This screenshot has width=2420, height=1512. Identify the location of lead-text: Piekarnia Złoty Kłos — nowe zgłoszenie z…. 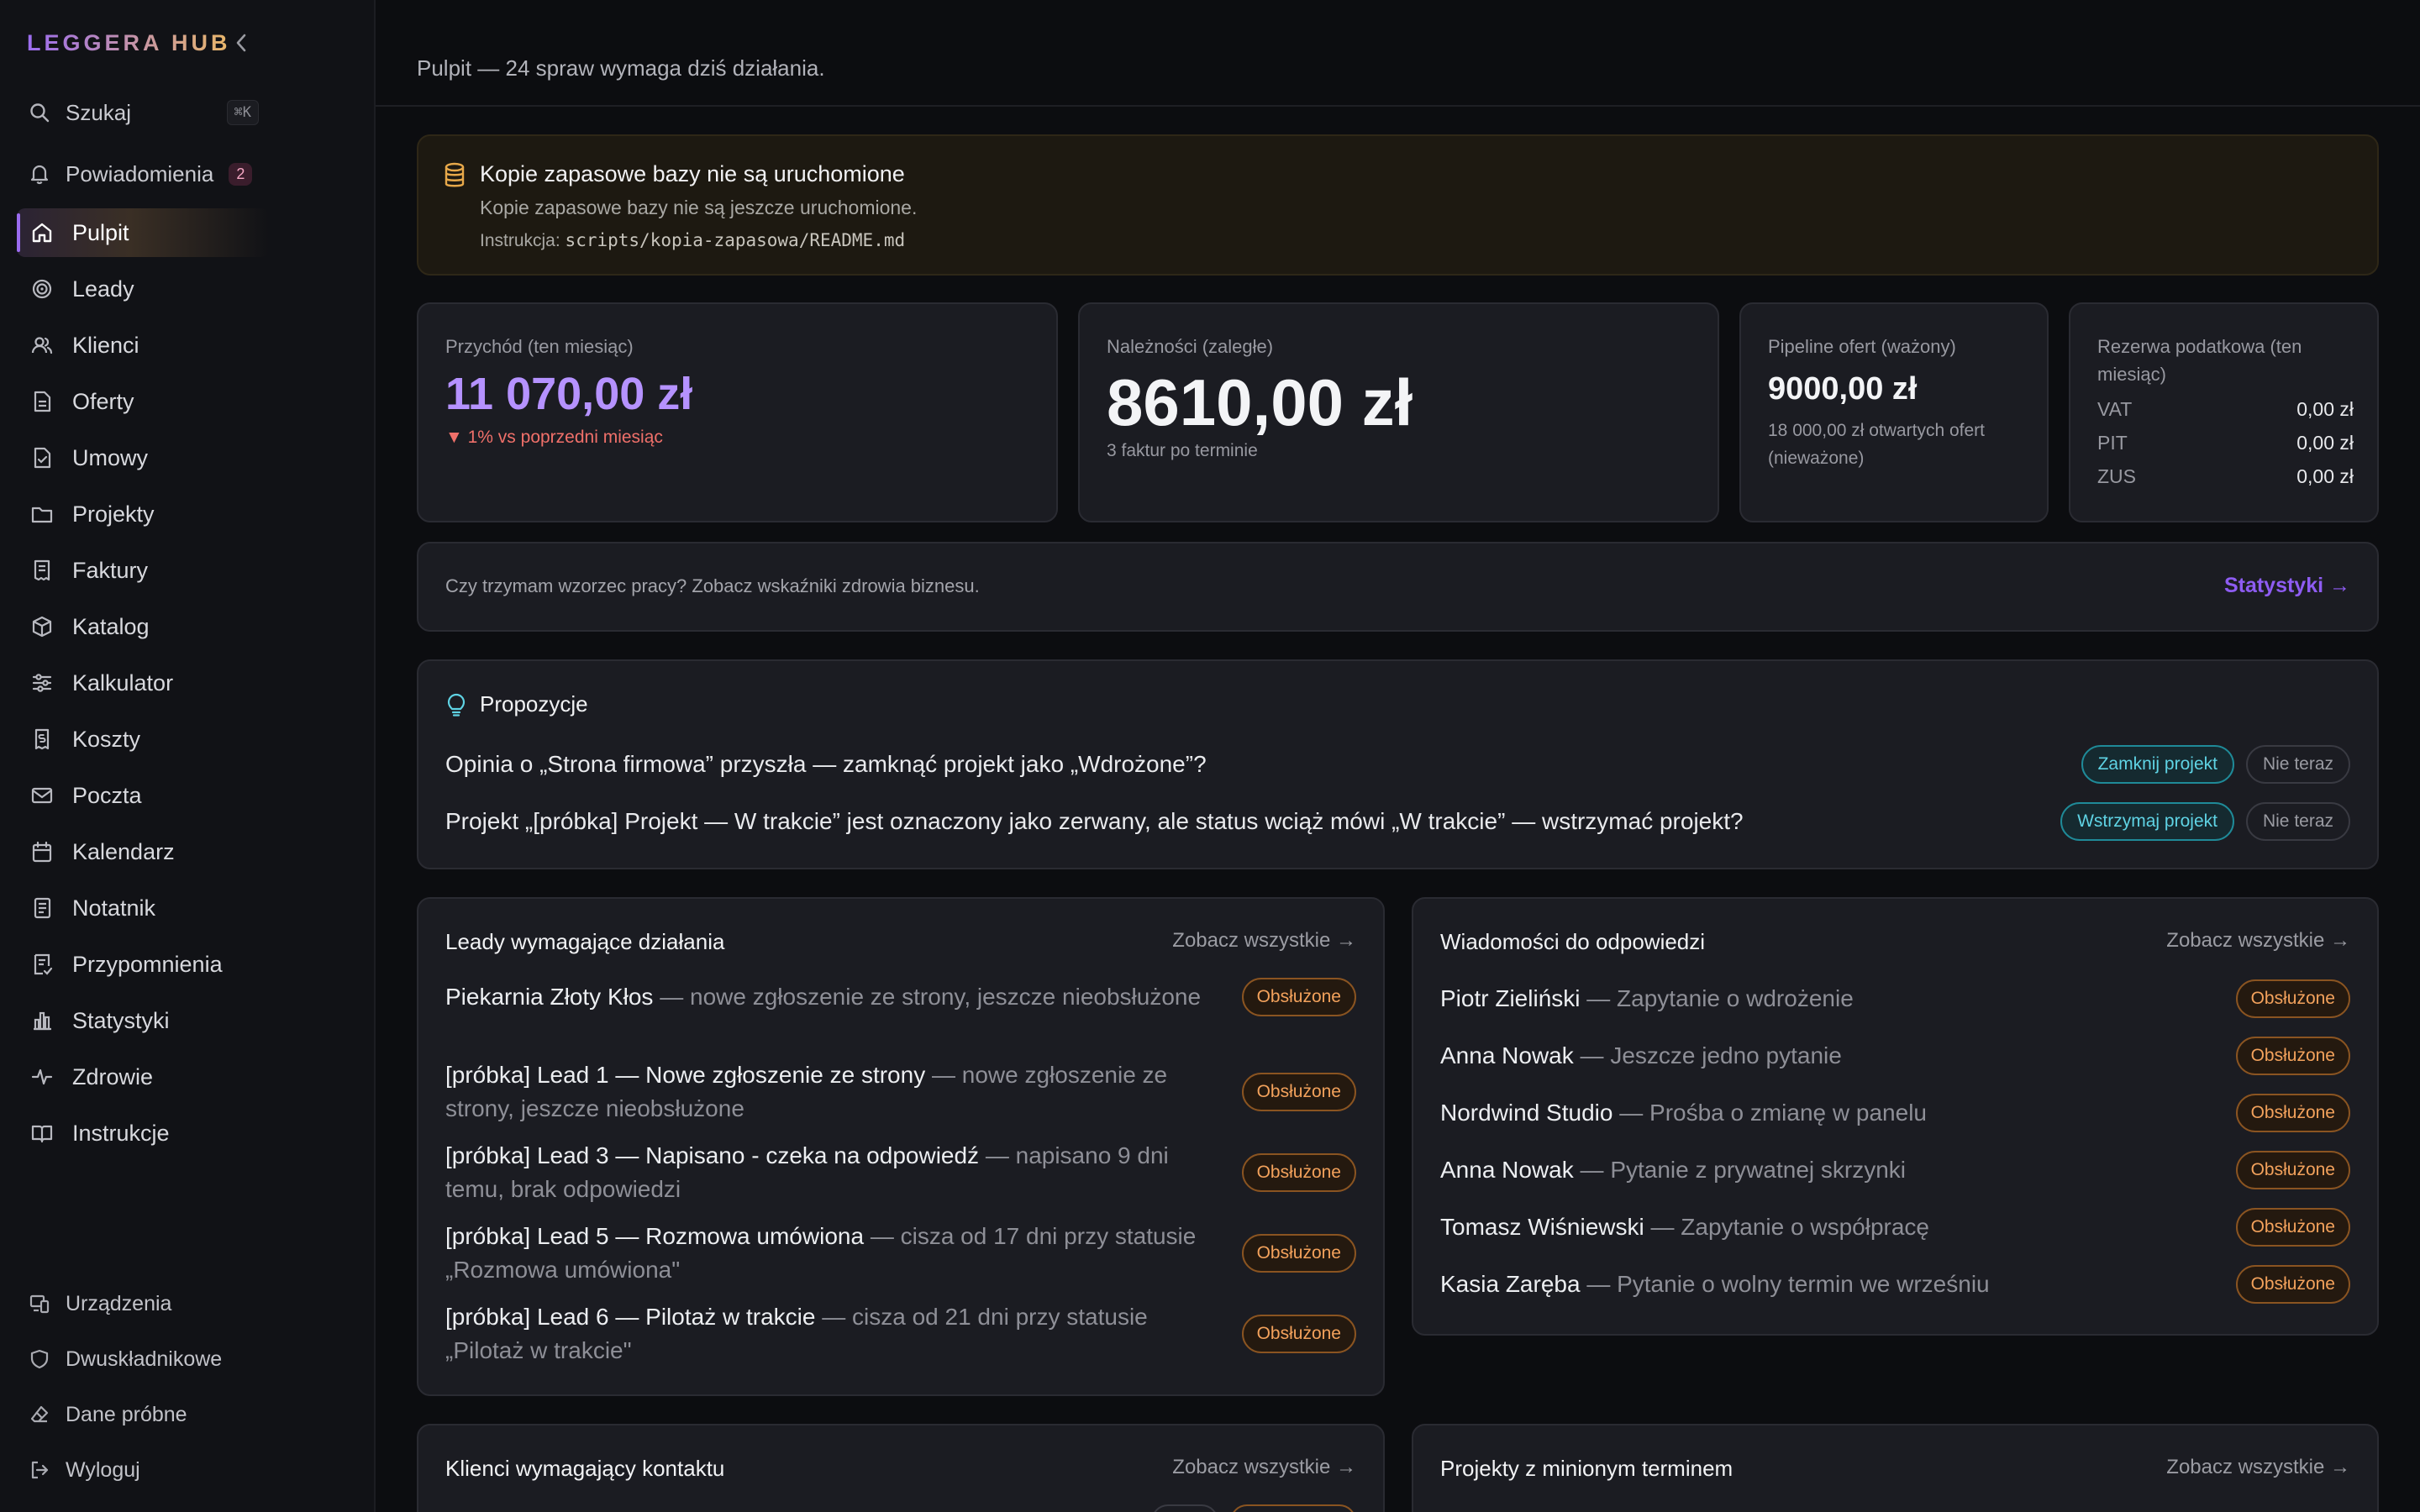
(838, 997).